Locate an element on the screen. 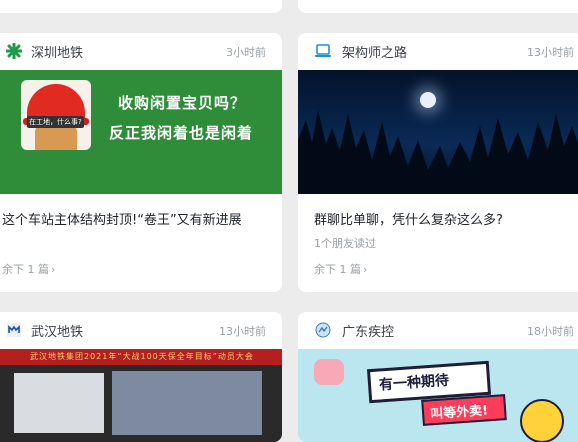  metro-logo-icon is located at coordinates (14, 51).